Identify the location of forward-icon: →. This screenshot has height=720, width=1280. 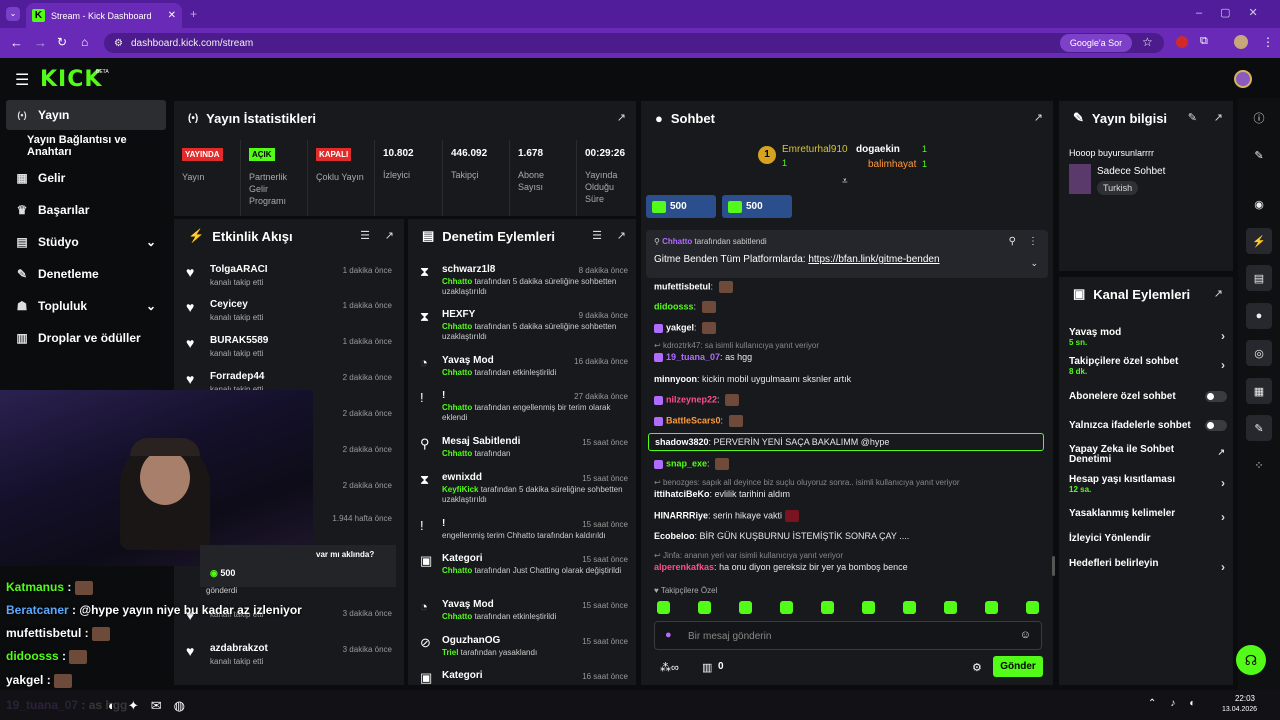
(40, 42).